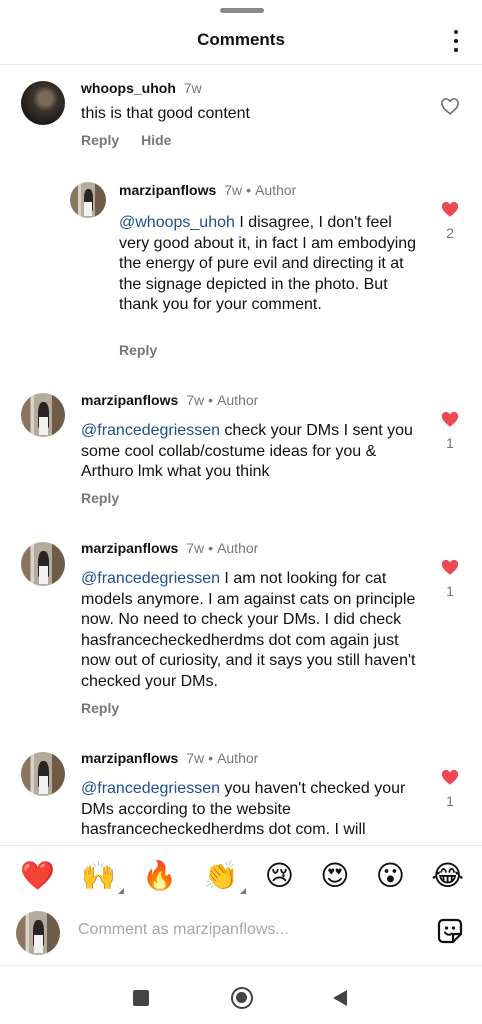 The width and height of the screenshot is (482, 1024). What do you see at coordinates (37, 875) in the screenshot?
I see `reaction-heart: ❤️` at bounding box center [37, 875].